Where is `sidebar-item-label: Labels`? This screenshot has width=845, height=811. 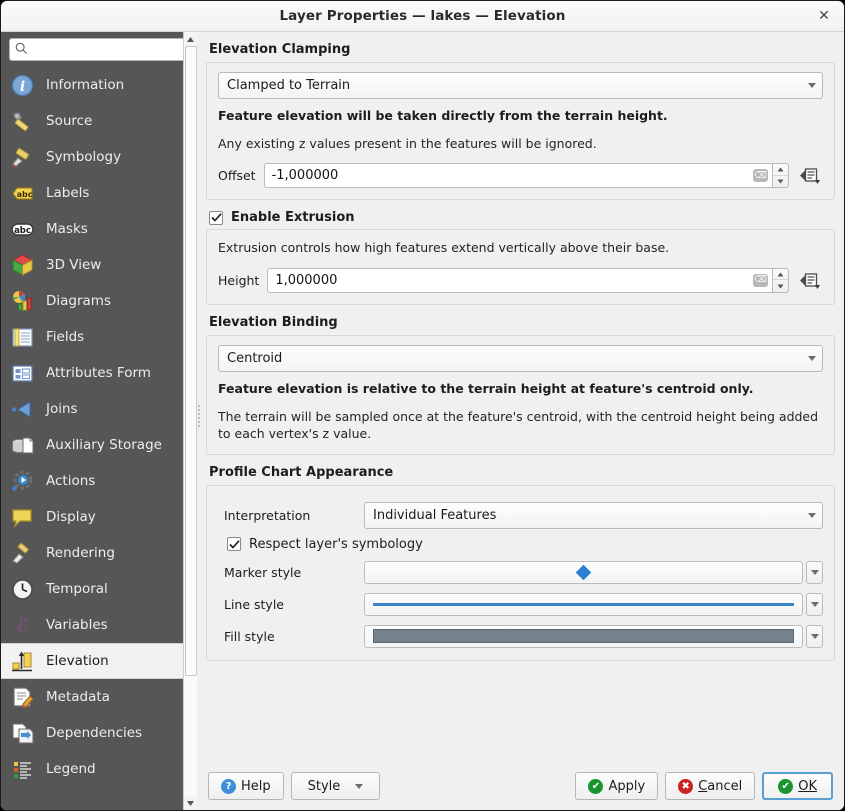 sidebar-item-label: Labels is located at coordinates (68, 193).